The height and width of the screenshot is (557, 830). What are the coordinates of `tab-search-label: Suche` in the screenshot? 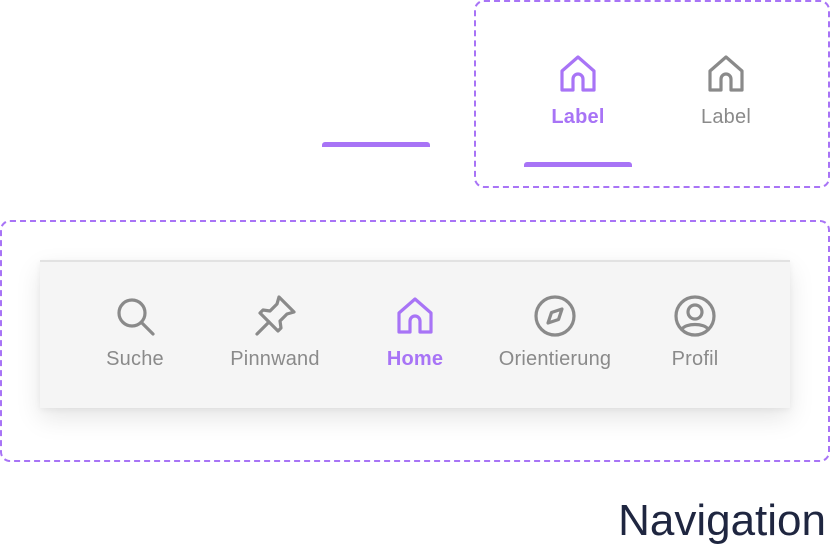 It's located at (135, 359).